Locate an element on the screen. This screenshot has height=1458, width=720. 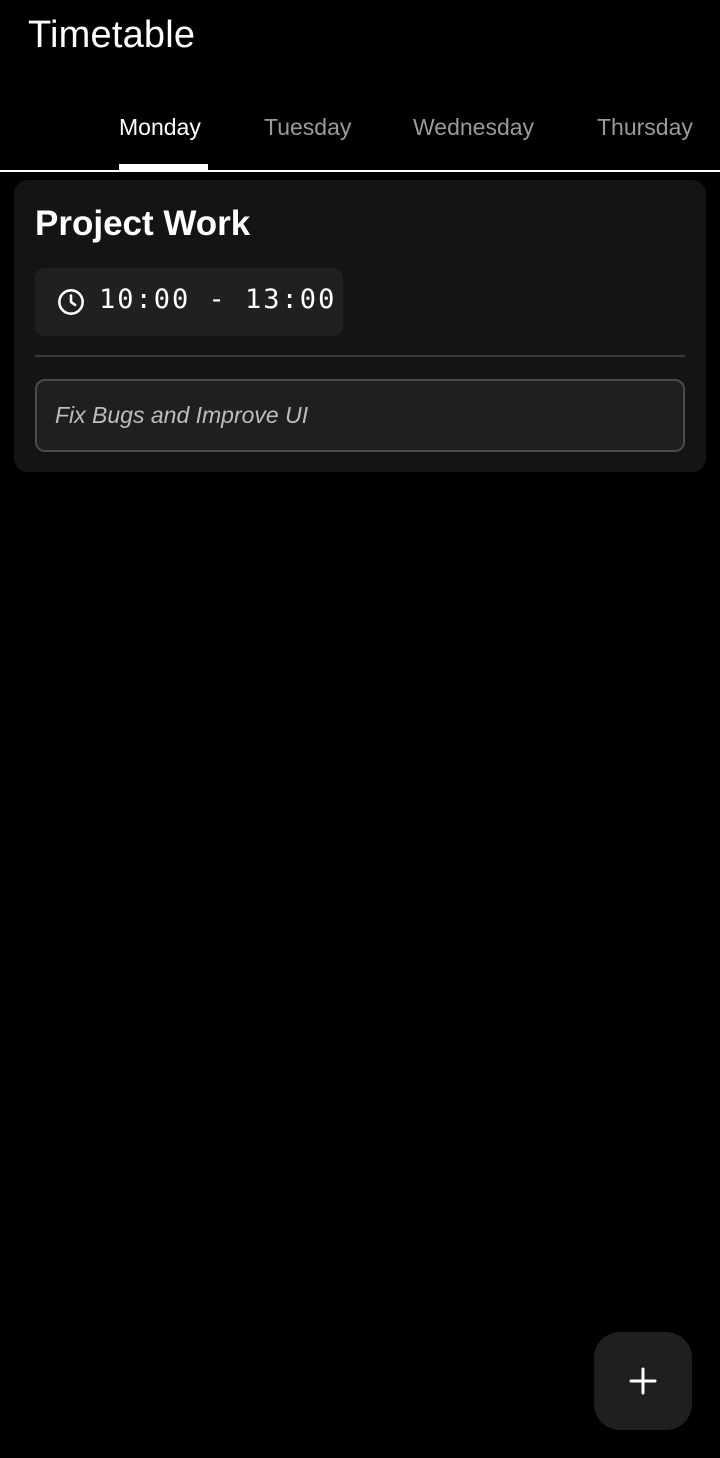
app-bar: Timetable is located at coordinates (360, 40).